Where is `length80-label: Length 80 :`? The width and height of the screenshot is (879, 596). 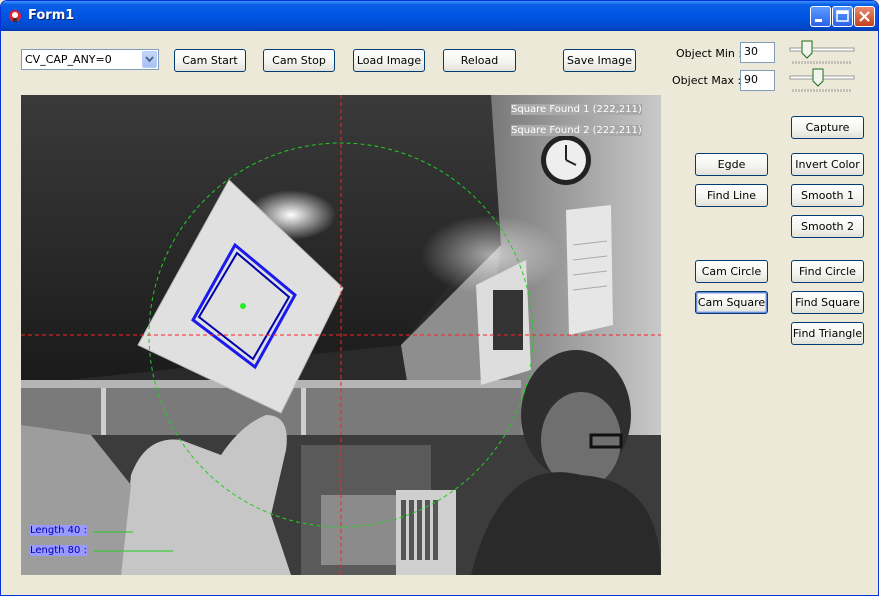 length80-label: Length 80 : is located at coordinates (58, 550).